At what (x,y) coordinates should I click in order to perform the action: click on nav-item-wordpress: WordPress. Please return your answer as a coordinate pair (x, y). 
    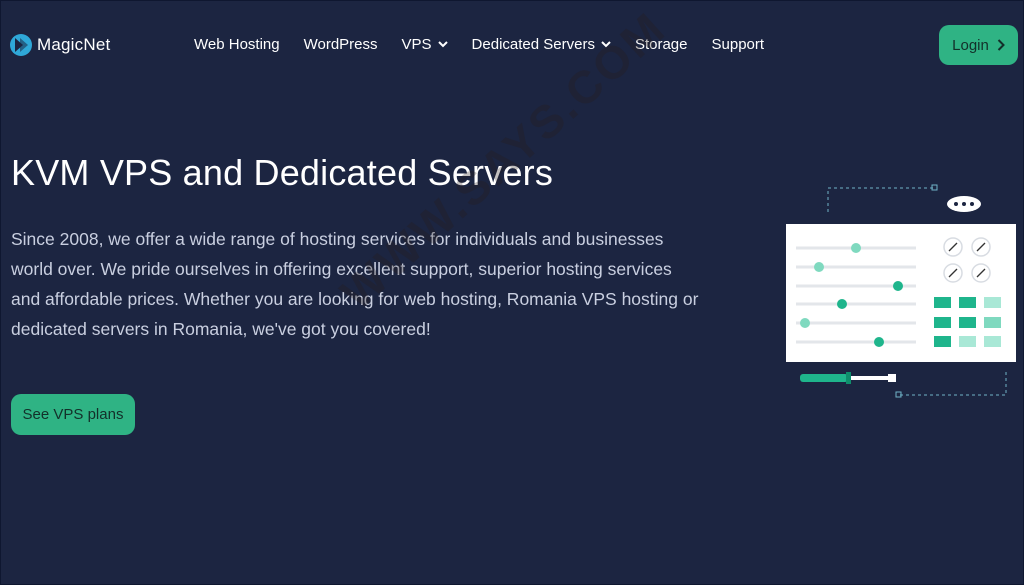
    Looking at the image, I should click on (341, 44).